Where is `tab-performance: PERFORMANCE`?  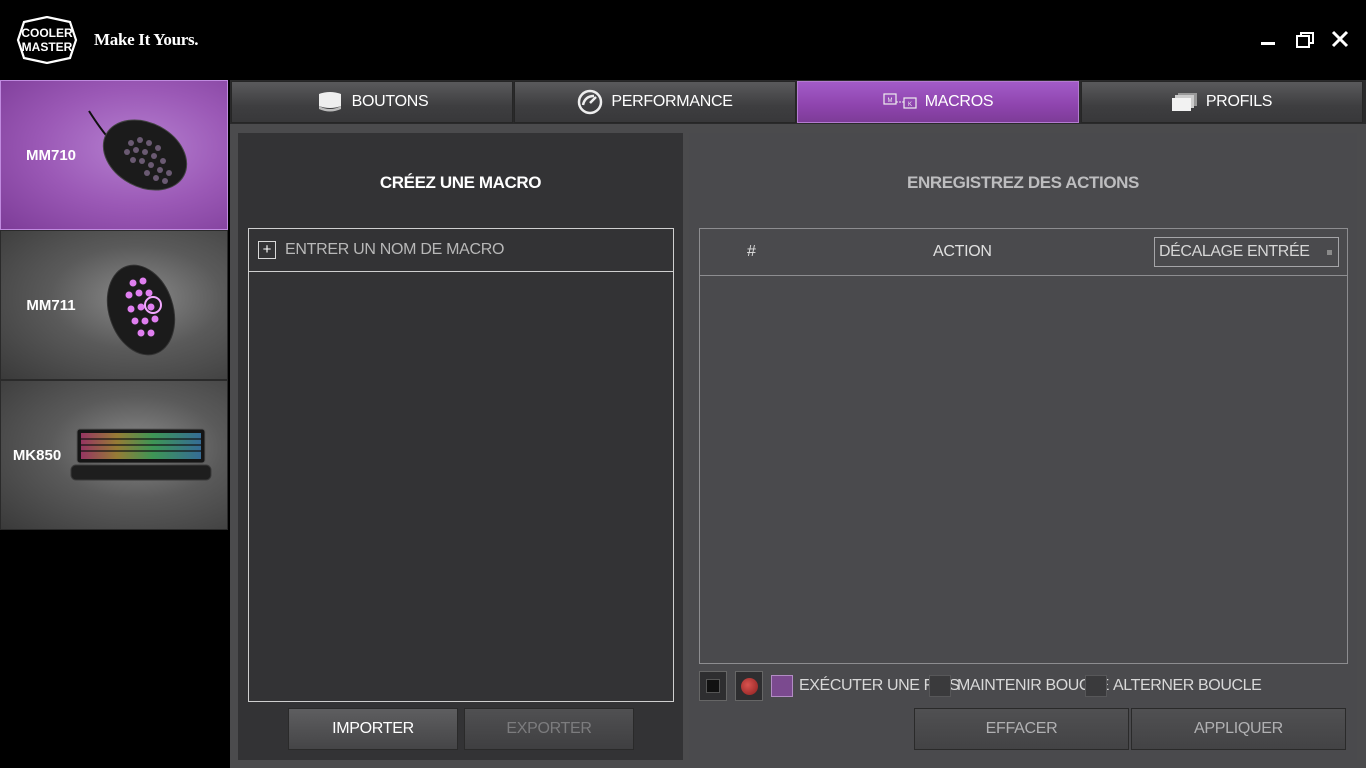 tab-performance: PERFORMANCE is located at coordinates (655, 102).